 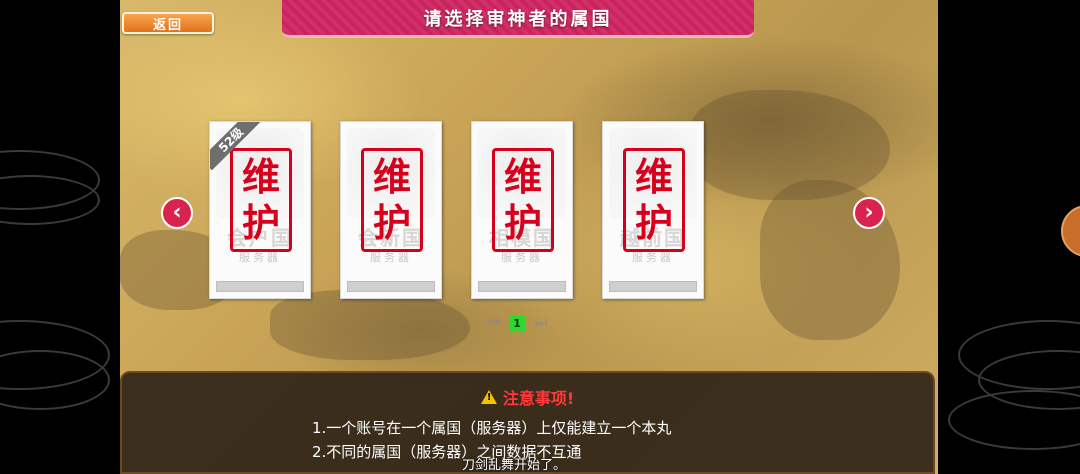 What do you see at coordinates (514, 465) in the screenshot?
I see `toast-message: 刀剑乱舞开始了。` at bounding box center [514, 465].